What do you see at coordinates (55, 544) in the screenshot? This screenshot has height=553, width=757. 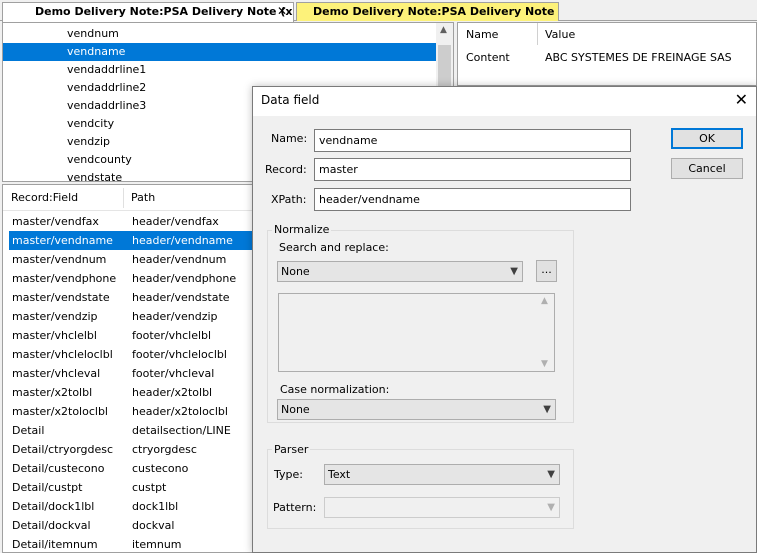 I see `row-field: Detail/itemnum` at bounding box center [55, 544].